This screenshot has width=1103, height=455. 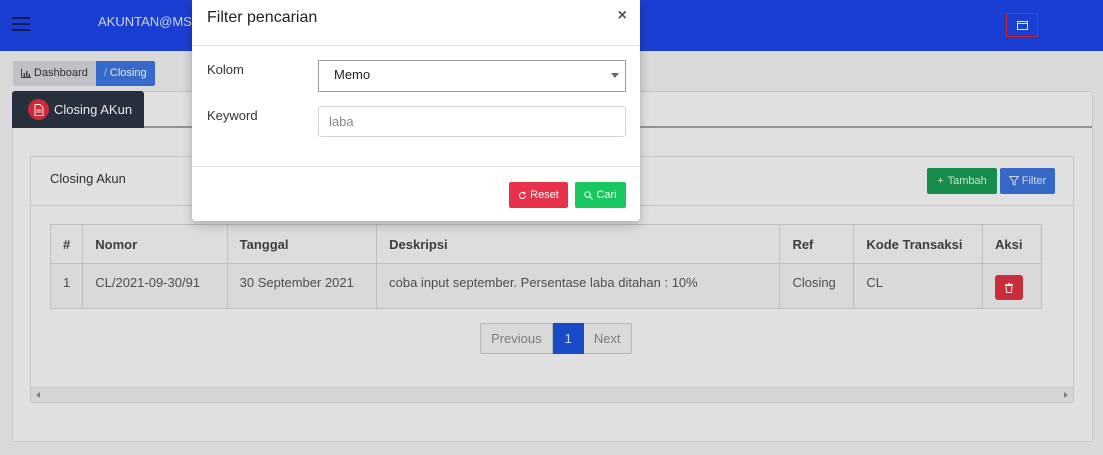 What do you see at coordinates (472, 121) in the screenshot?
I see `keyword-input` at bounding box center [472, 121].